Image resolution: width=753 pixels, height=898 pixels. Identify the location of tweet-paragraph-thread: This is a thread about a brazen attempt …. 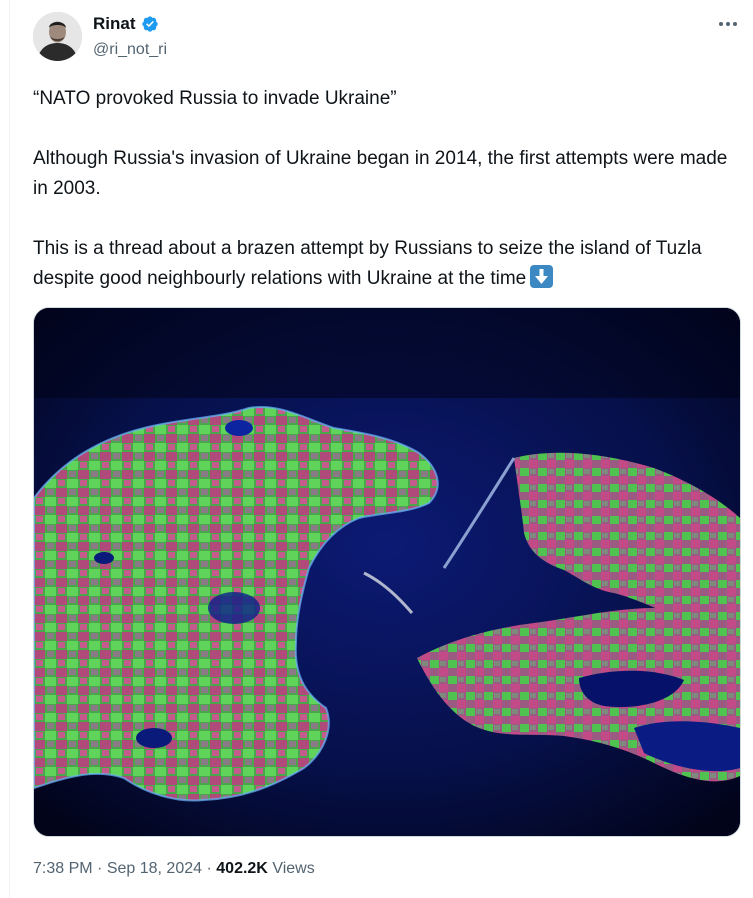
(389, 264).